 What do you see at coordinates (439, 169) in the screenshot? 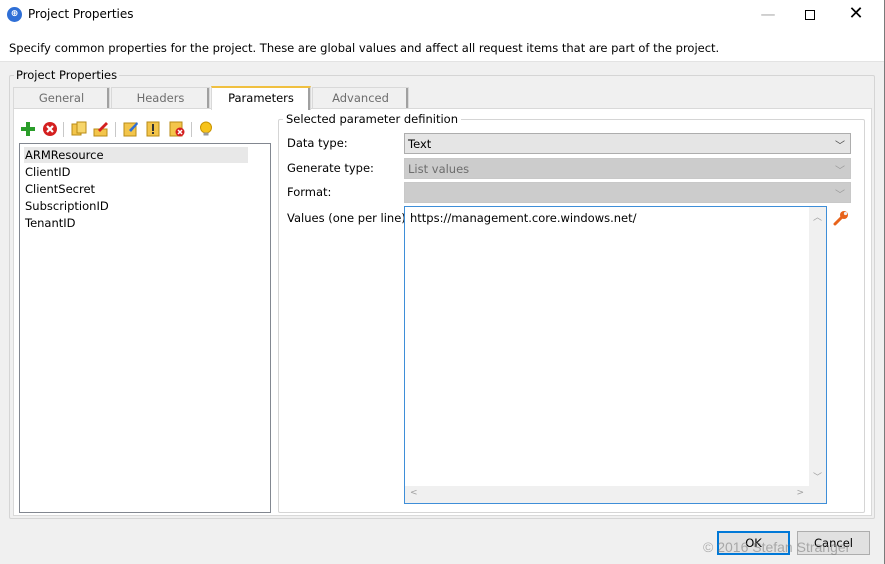
I see `generate-type-value: List values` at bounding box center [439, 169].